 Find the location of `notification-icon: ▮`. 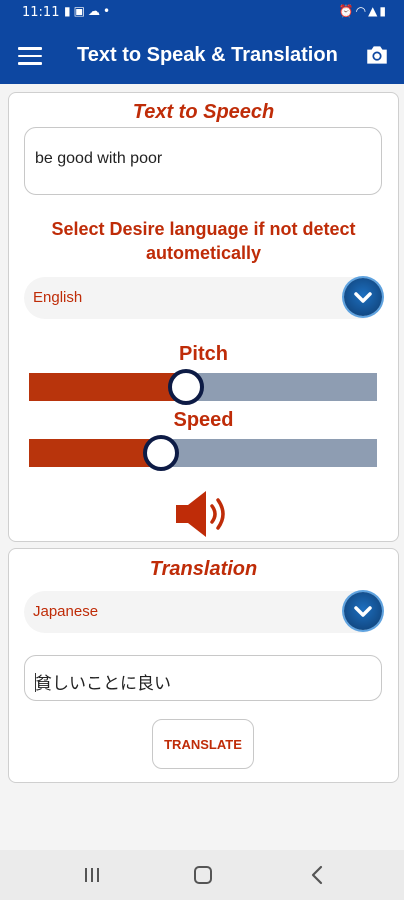

notification-icon: ▮ is located at coordinates (69, 11).